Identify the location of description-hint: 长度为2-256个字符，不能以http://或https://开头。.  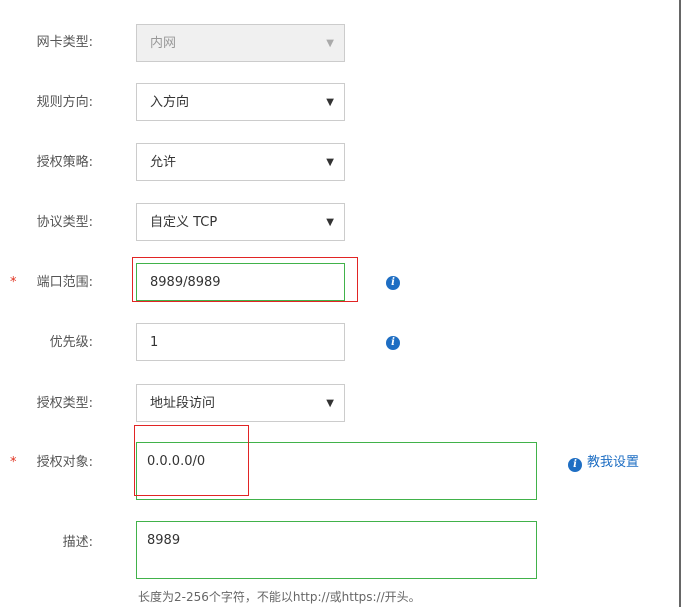
(279, 597).